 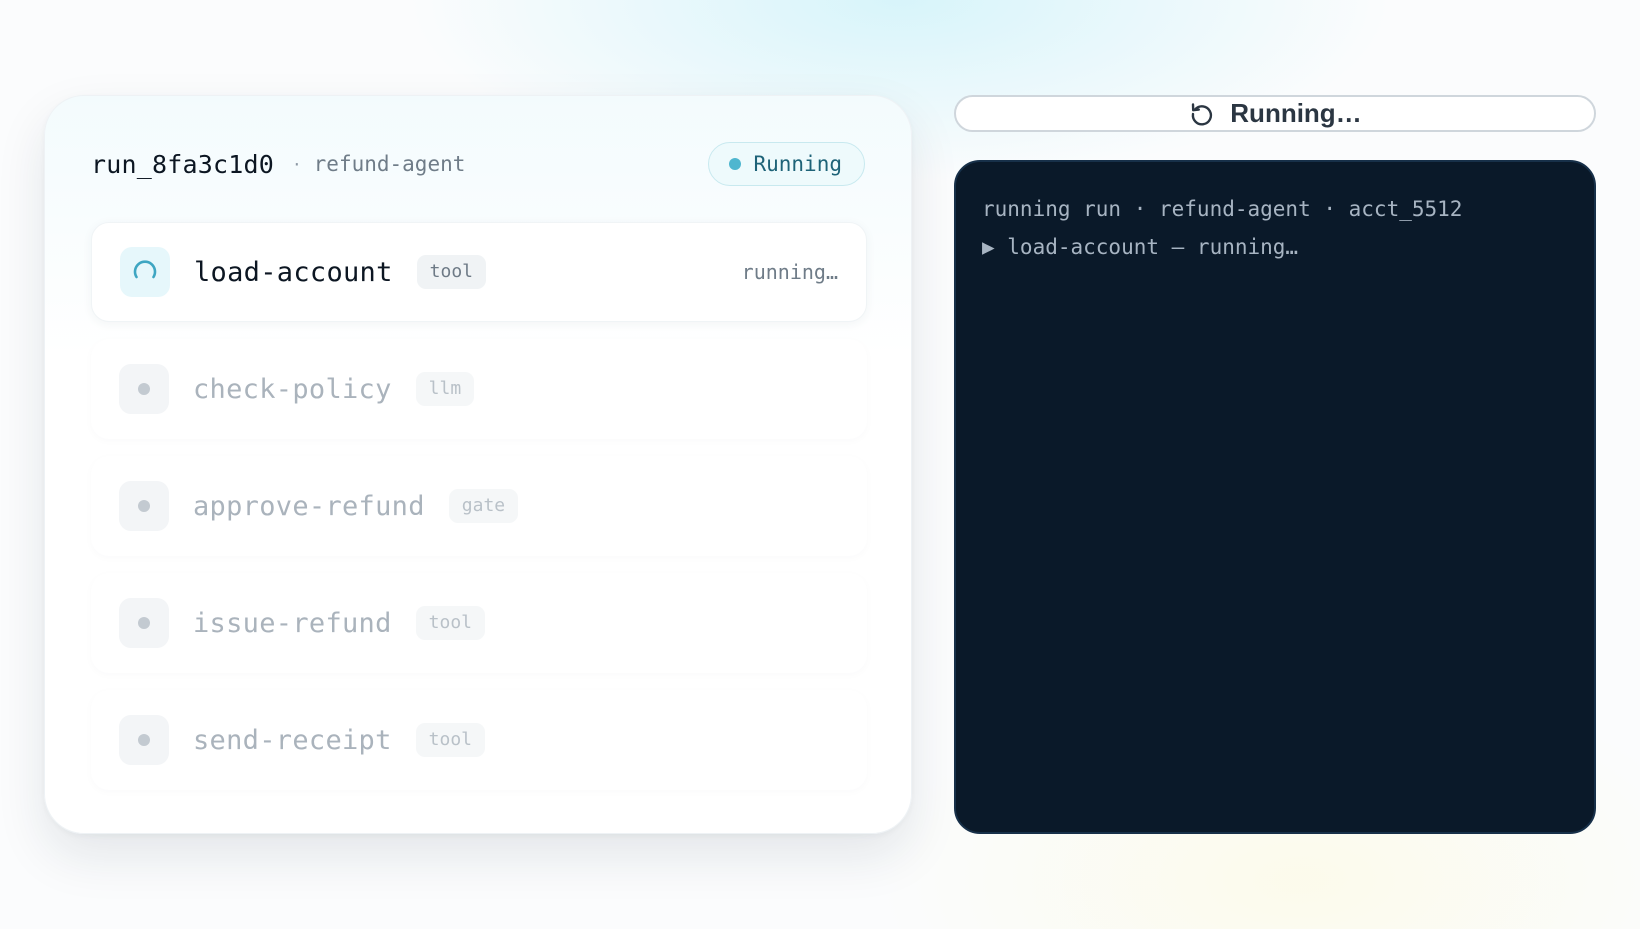 I want to click on spinner-icon, so click(x=145, y=269).